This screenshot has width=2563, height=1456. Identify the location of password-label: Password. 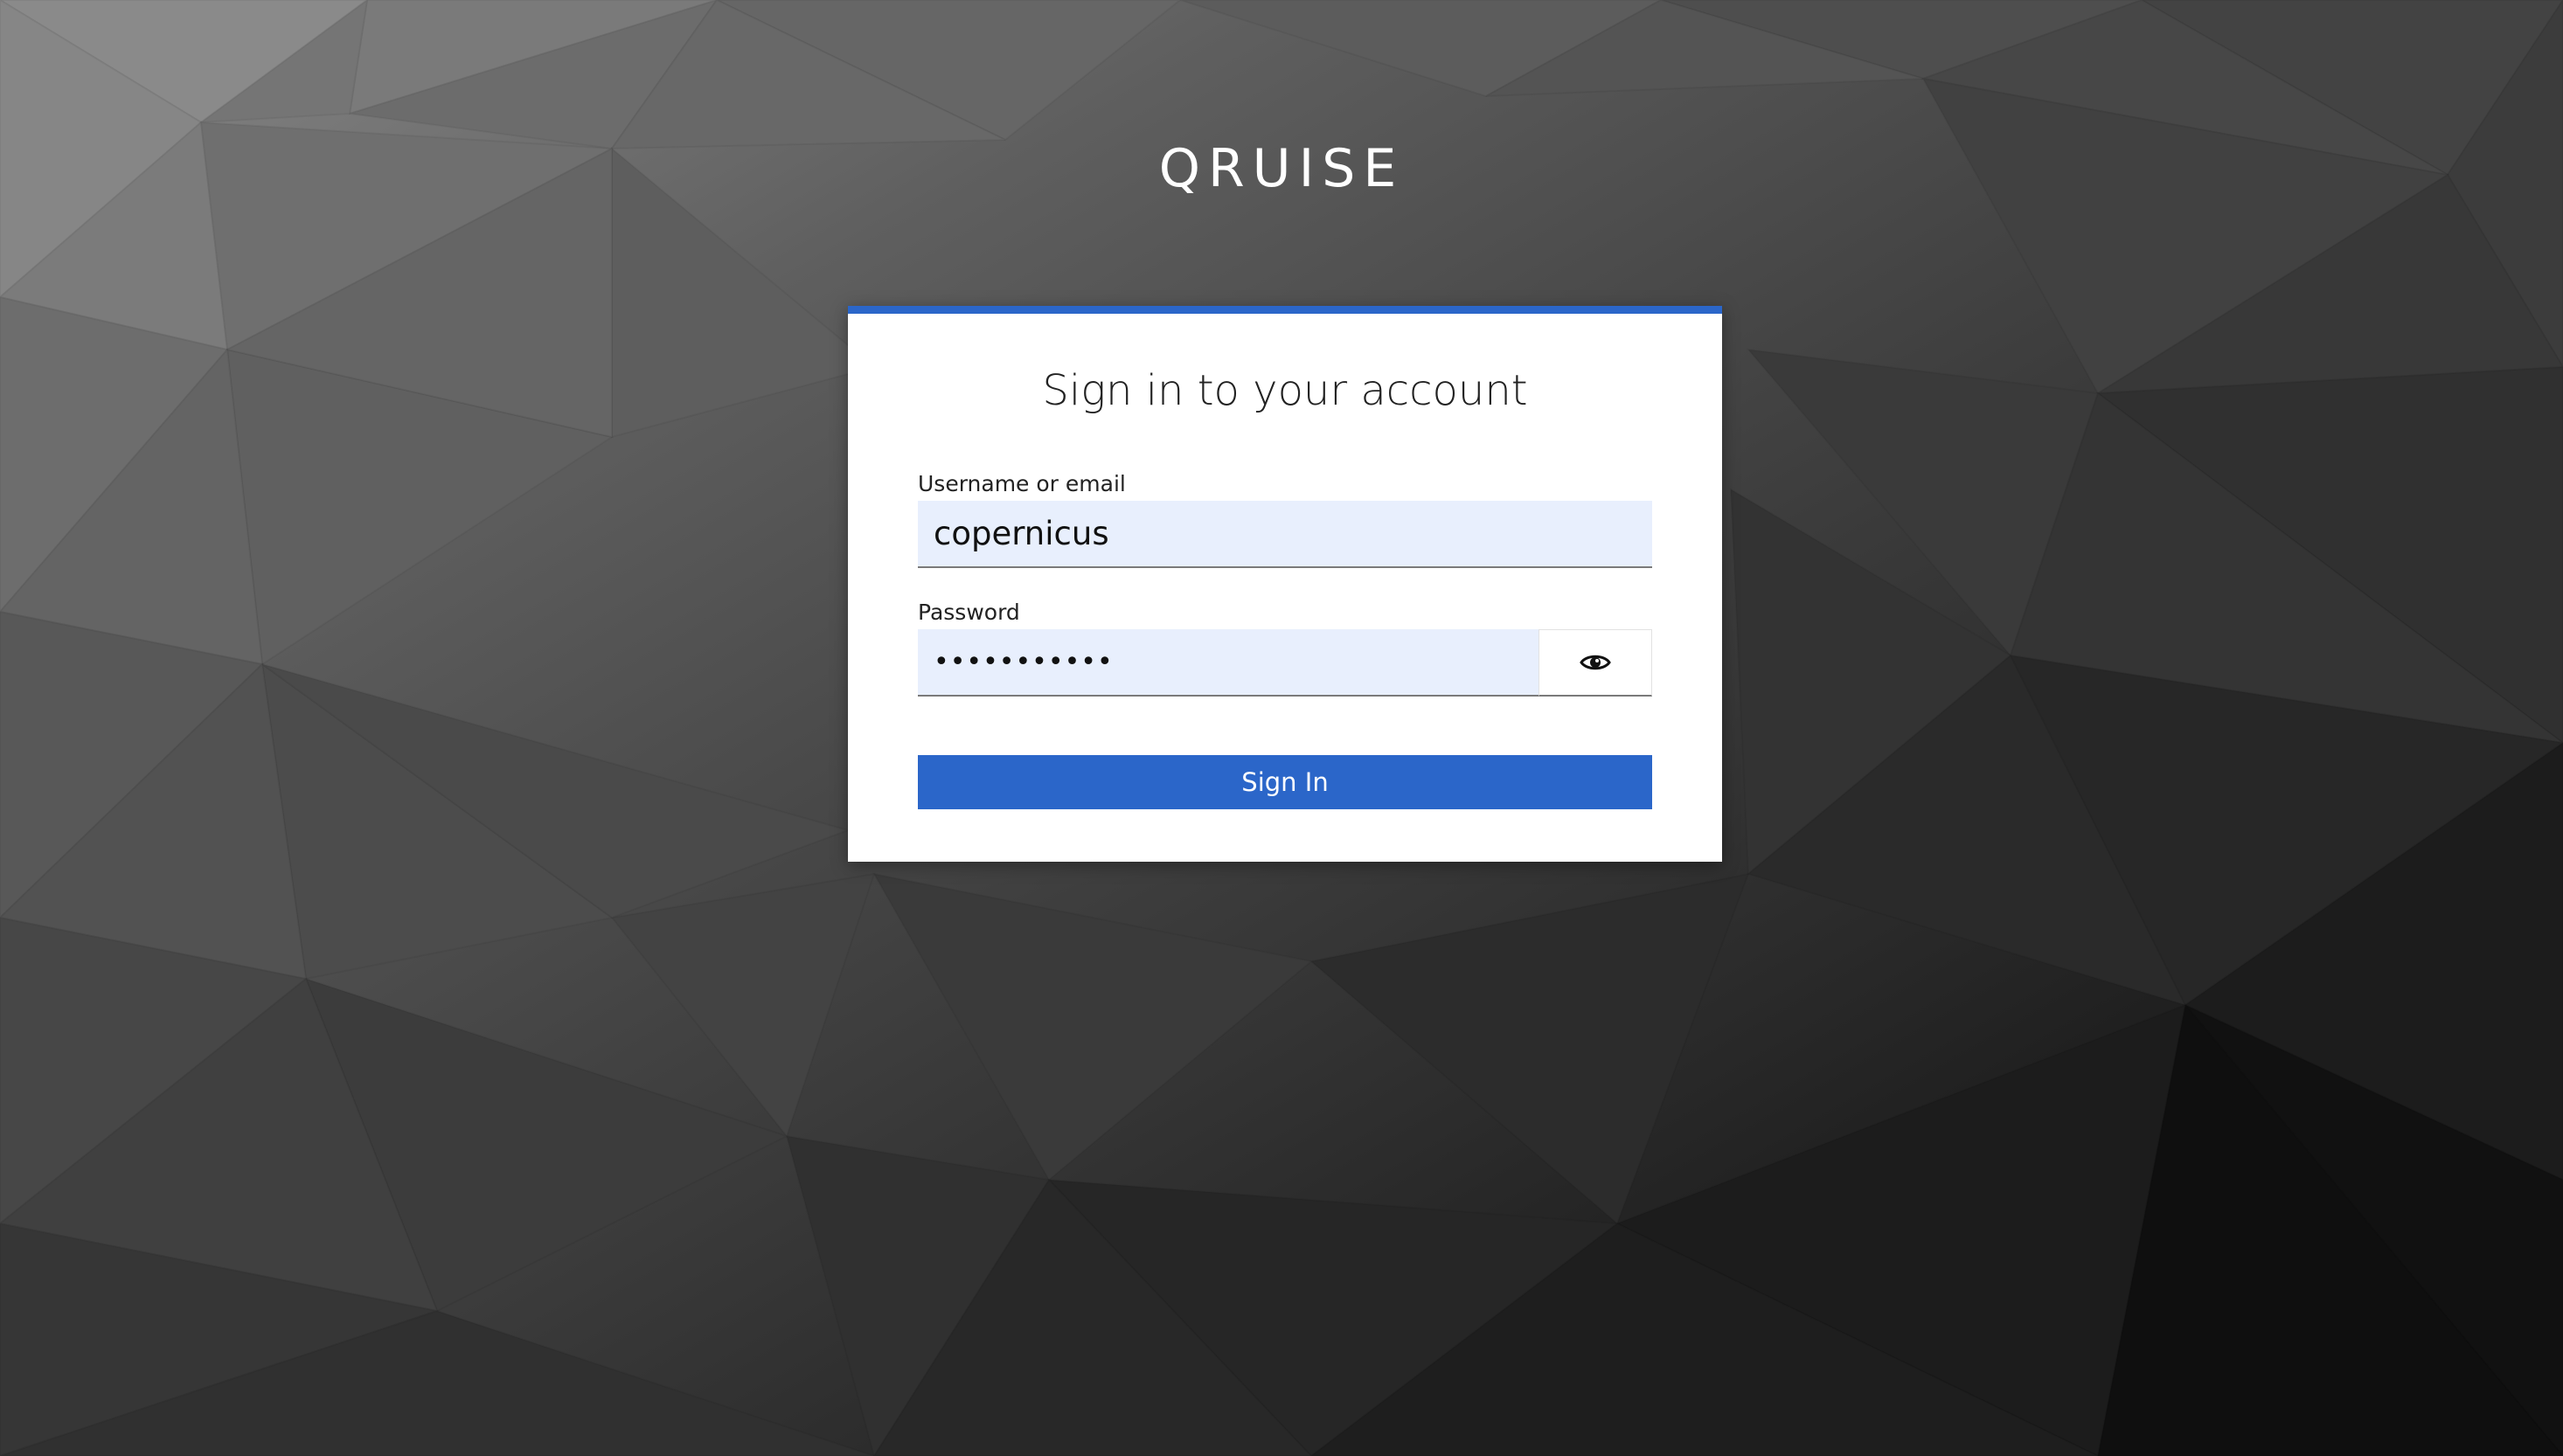
(969, 612).